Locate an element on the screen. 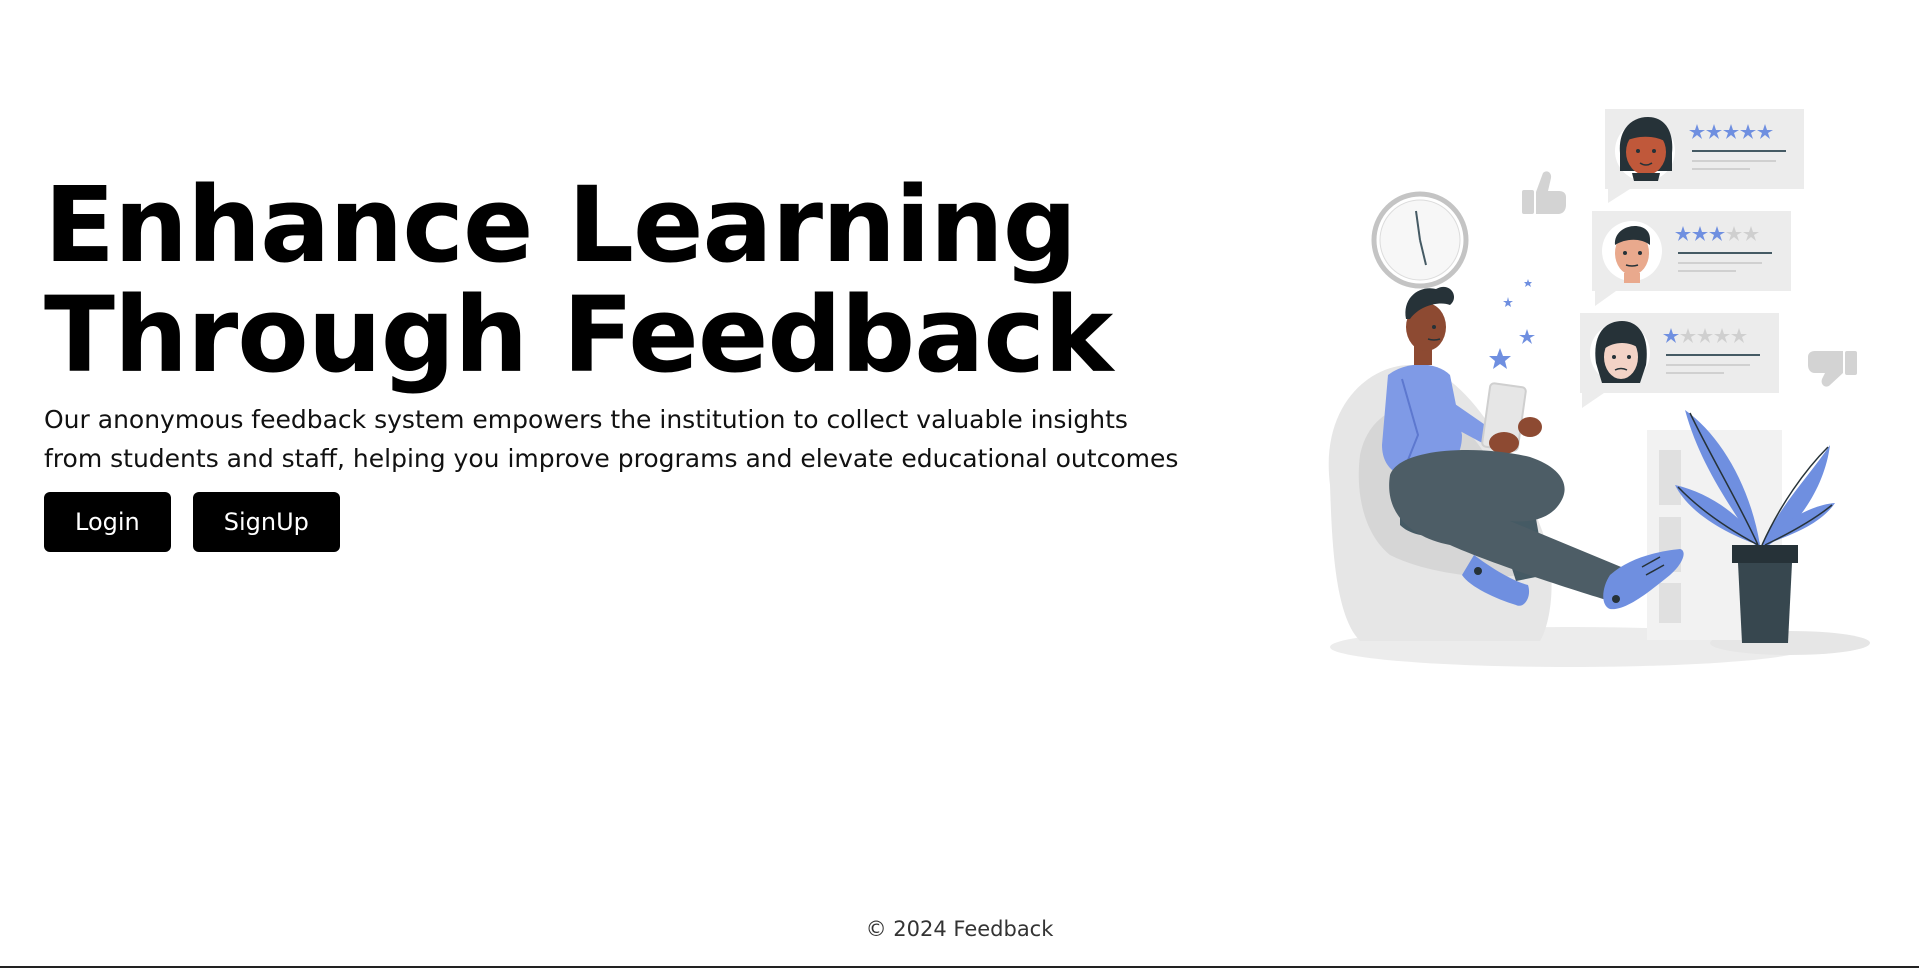 This screenshot has height=968, width=1919. signup-button: SignUp is located at coordinates (266, 522).